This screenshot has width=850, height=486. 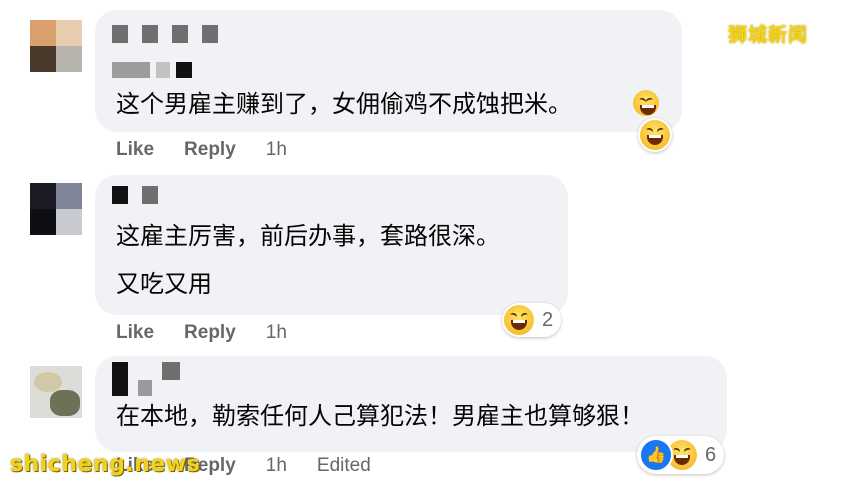 What do you see at coordinates (380, 416) in the screenshot?
I see `comment-text: 在本地，勒索任何人己算犯法！男雇主也算够狠！` at bounding box center [380, 416].